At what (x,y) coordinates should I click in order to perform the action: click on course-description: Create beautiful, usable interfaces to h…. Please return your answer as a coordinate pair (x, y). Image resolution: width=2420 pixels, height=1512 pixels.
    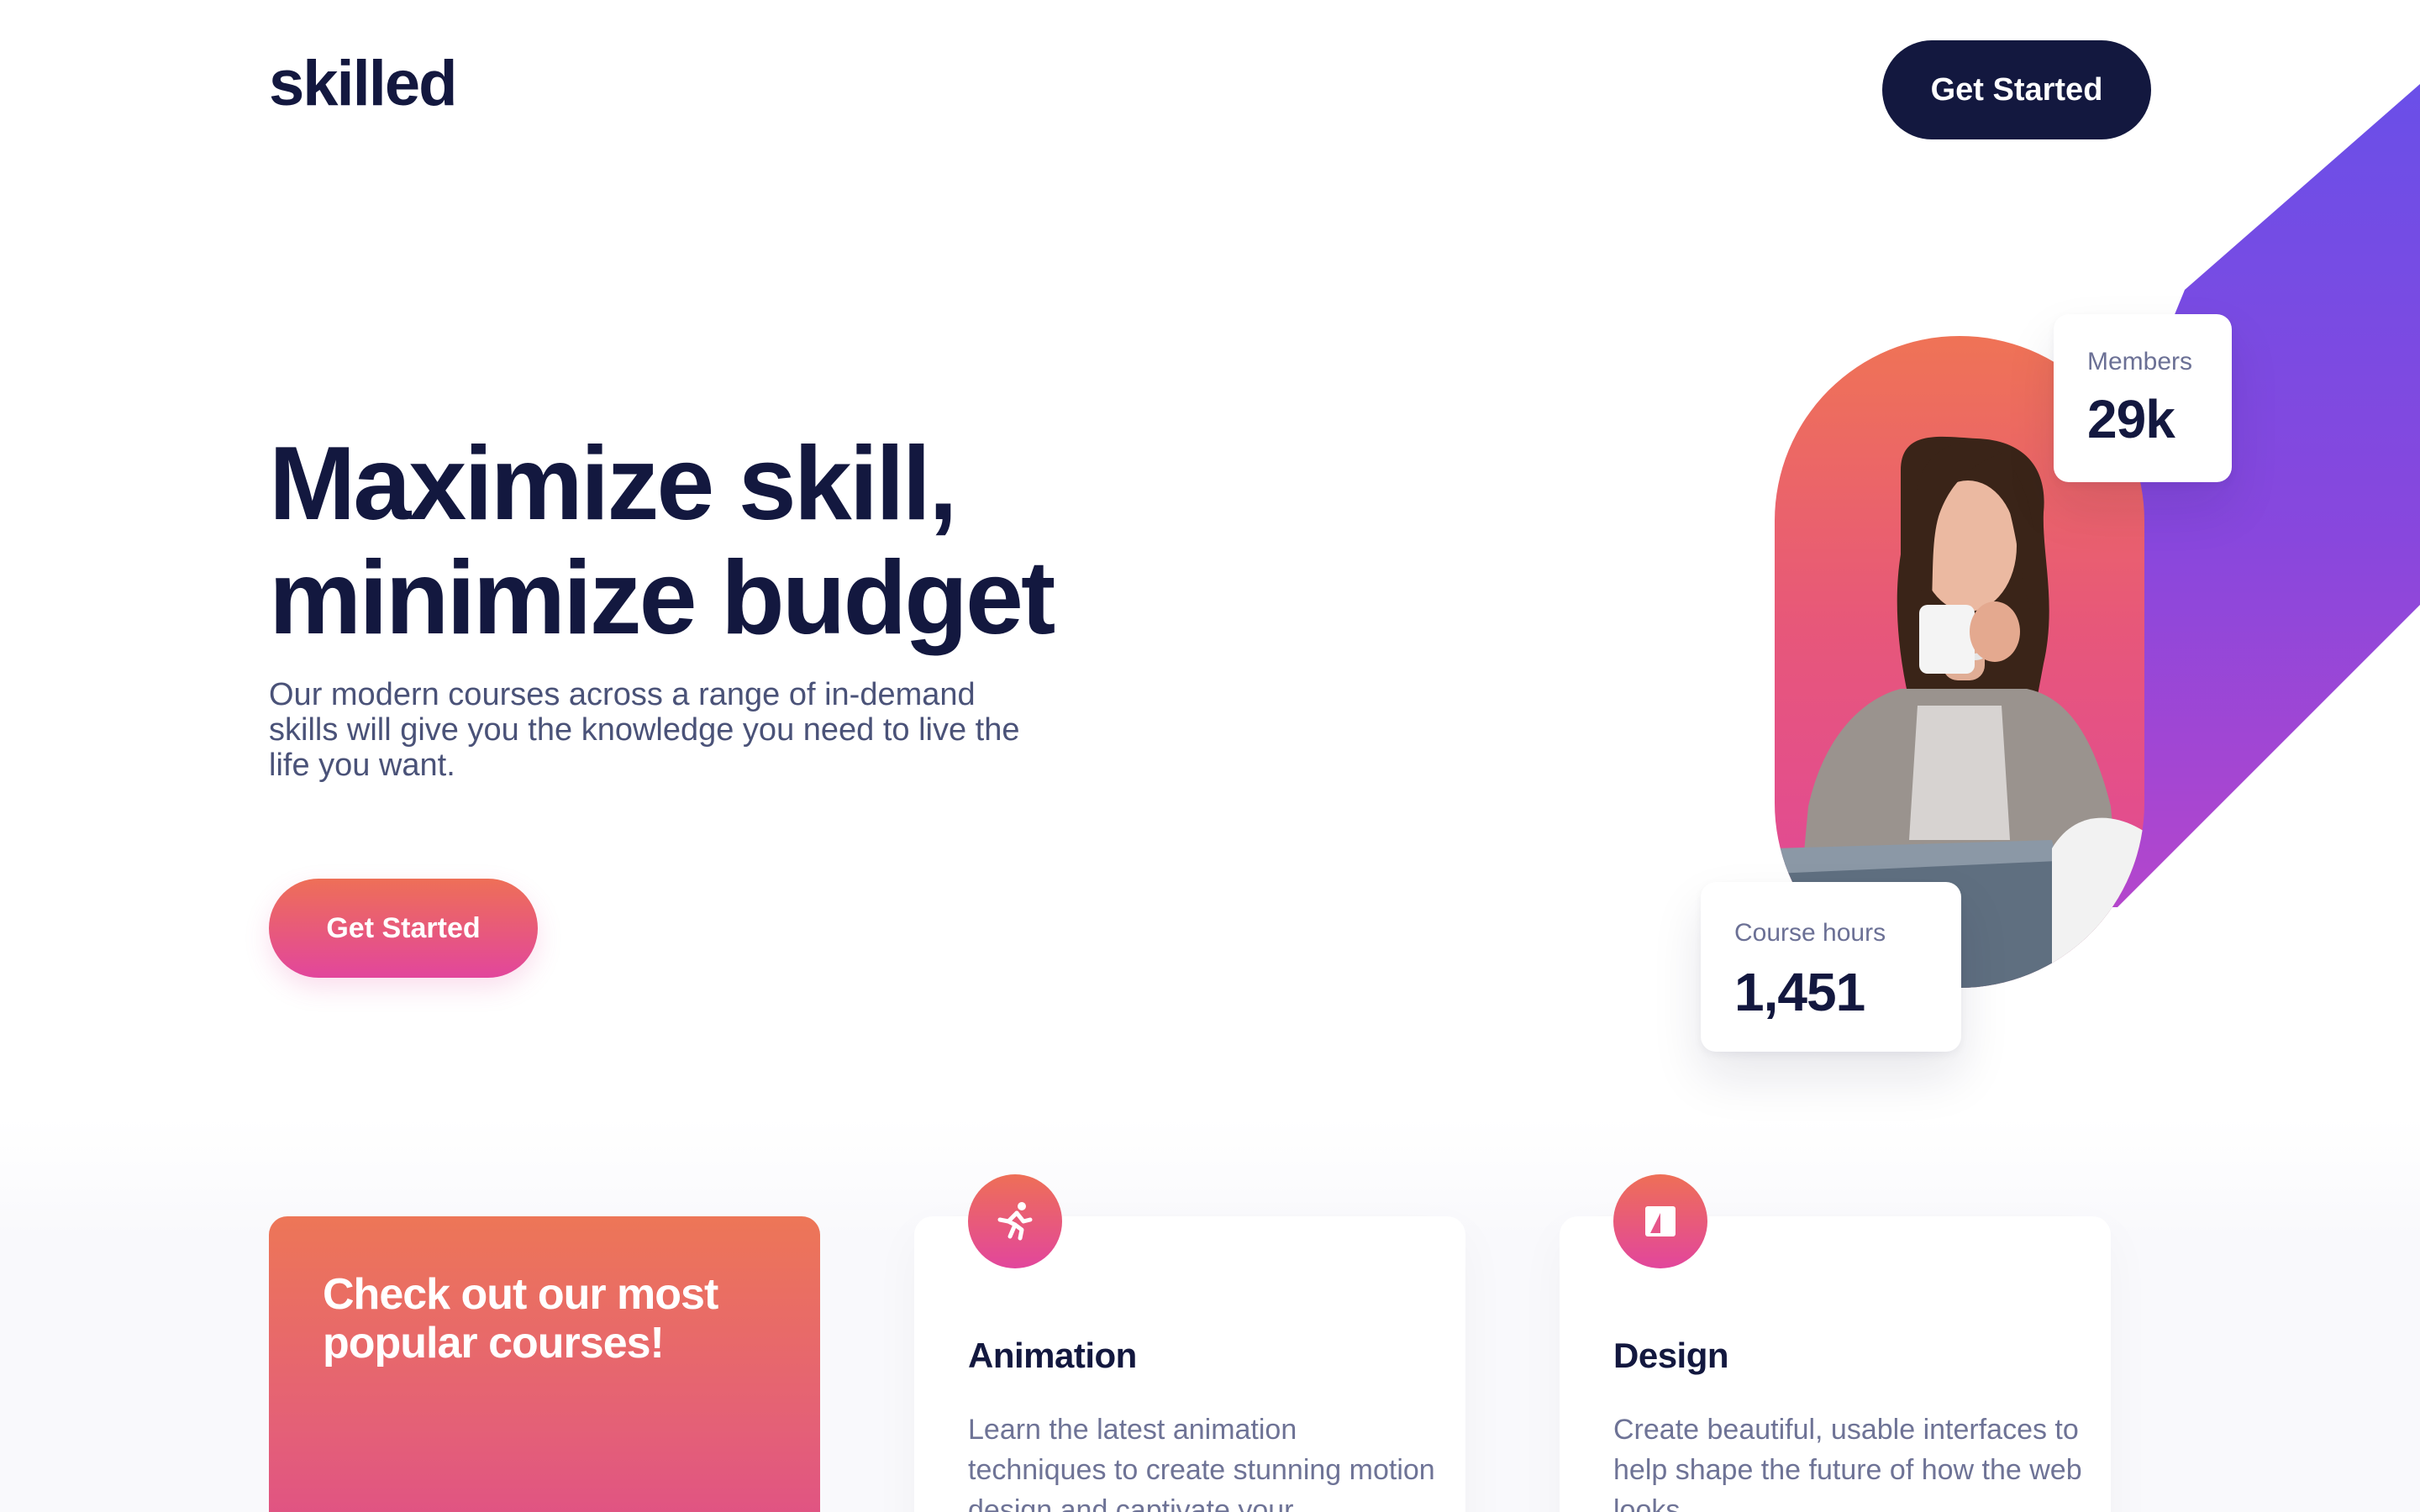
    Looking at the image, I should click on (1848, 1463).